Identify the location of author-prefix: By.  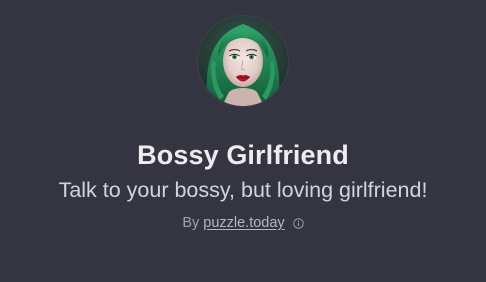
(191, 223).